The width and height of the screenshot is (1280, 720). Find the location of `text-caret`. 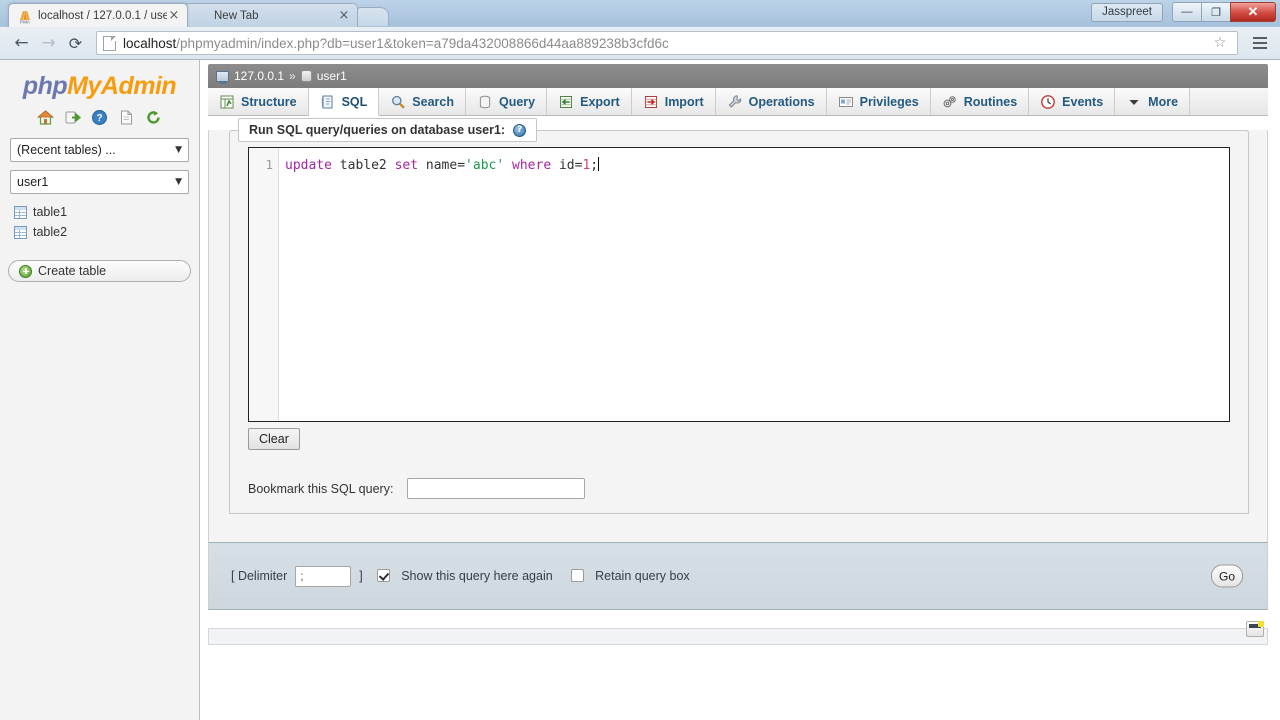

text-caret is located at coordinates (599, 164).